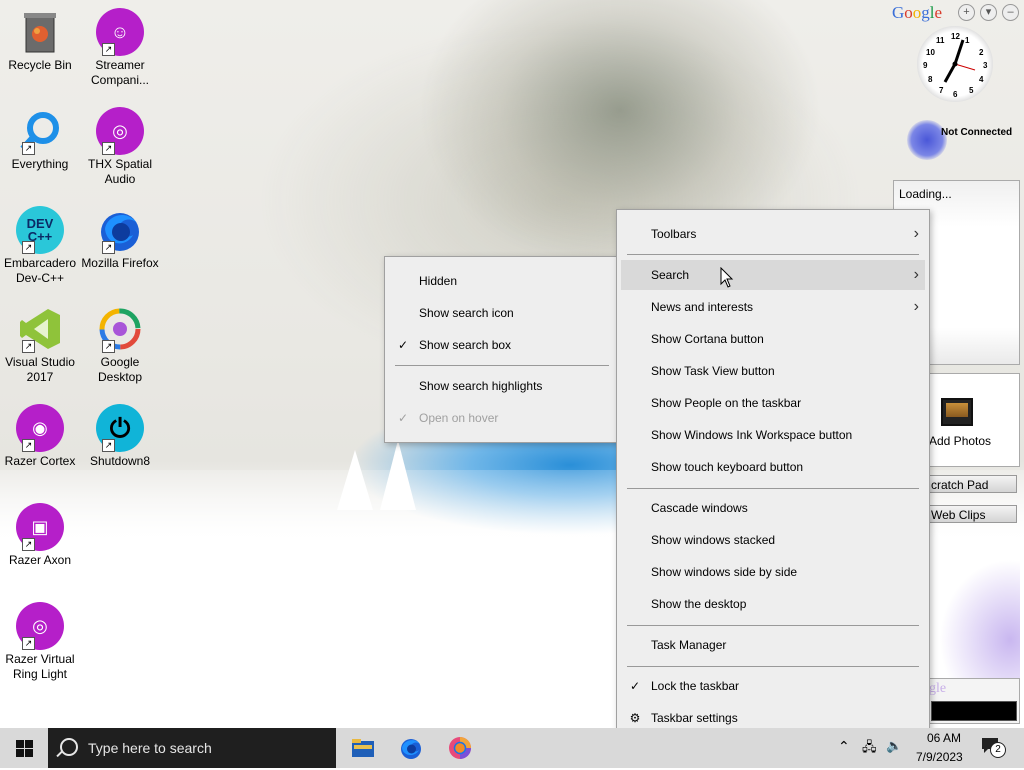  I want to click on desktop-icon-shutdown8: ⏻ ↗ Shutdown8, so click(120, 436).